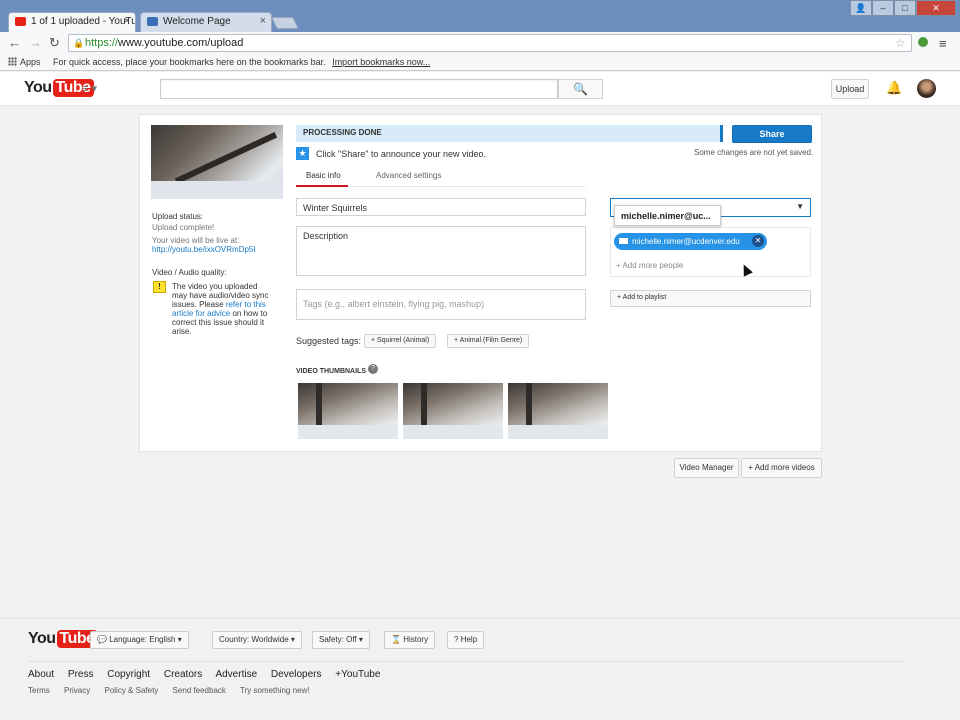 The height and width of the screenshot is (720, 960). I want to click on lock-icon: 🔒, so click(79, 43).